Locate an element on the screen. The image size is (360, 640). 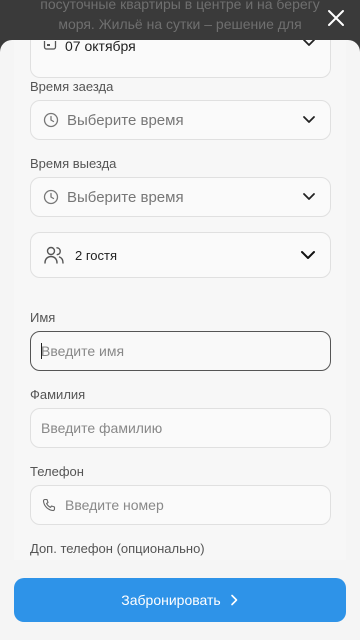
checkin-label: Время заезда is located at coordinates (72, 86).